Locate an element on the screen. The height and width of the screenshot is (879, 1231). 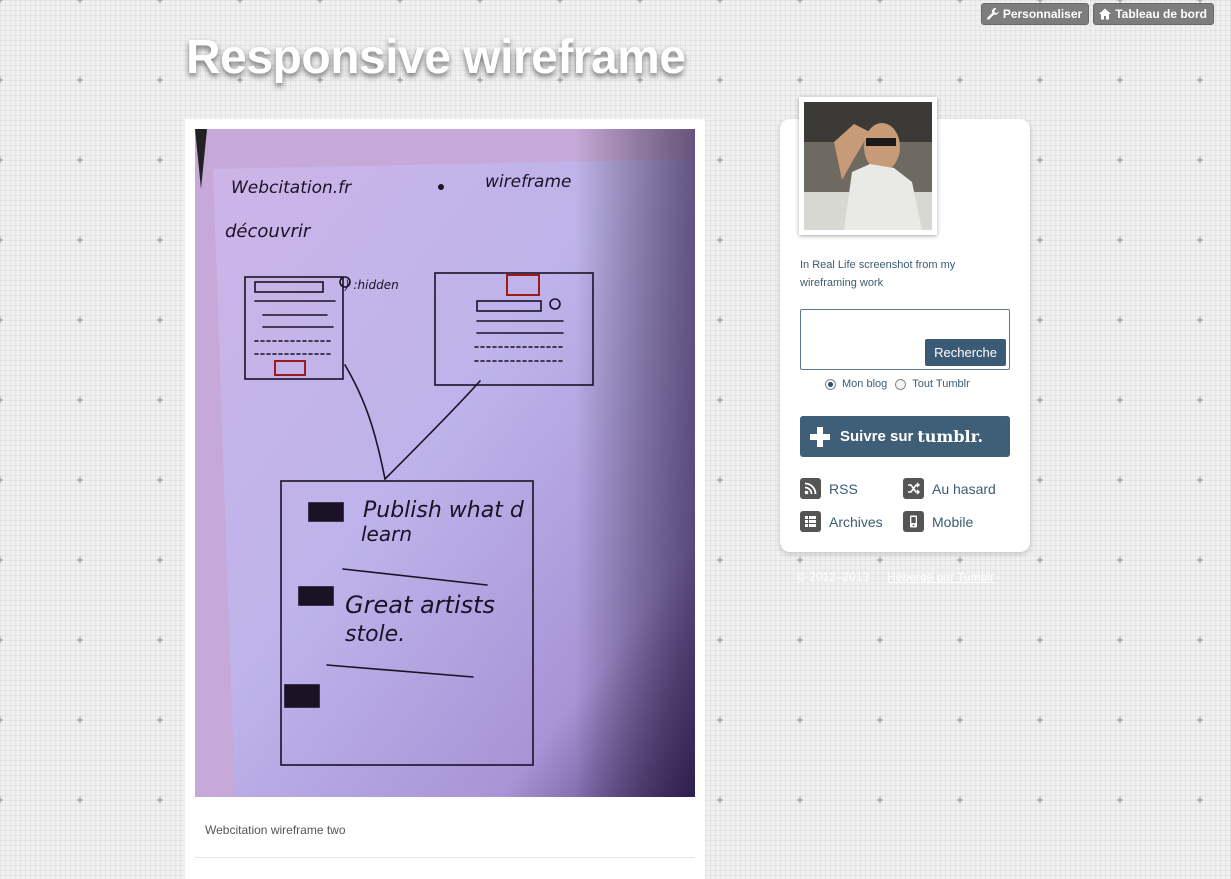
archive-grid-icon is located at coordinates (810, 521).